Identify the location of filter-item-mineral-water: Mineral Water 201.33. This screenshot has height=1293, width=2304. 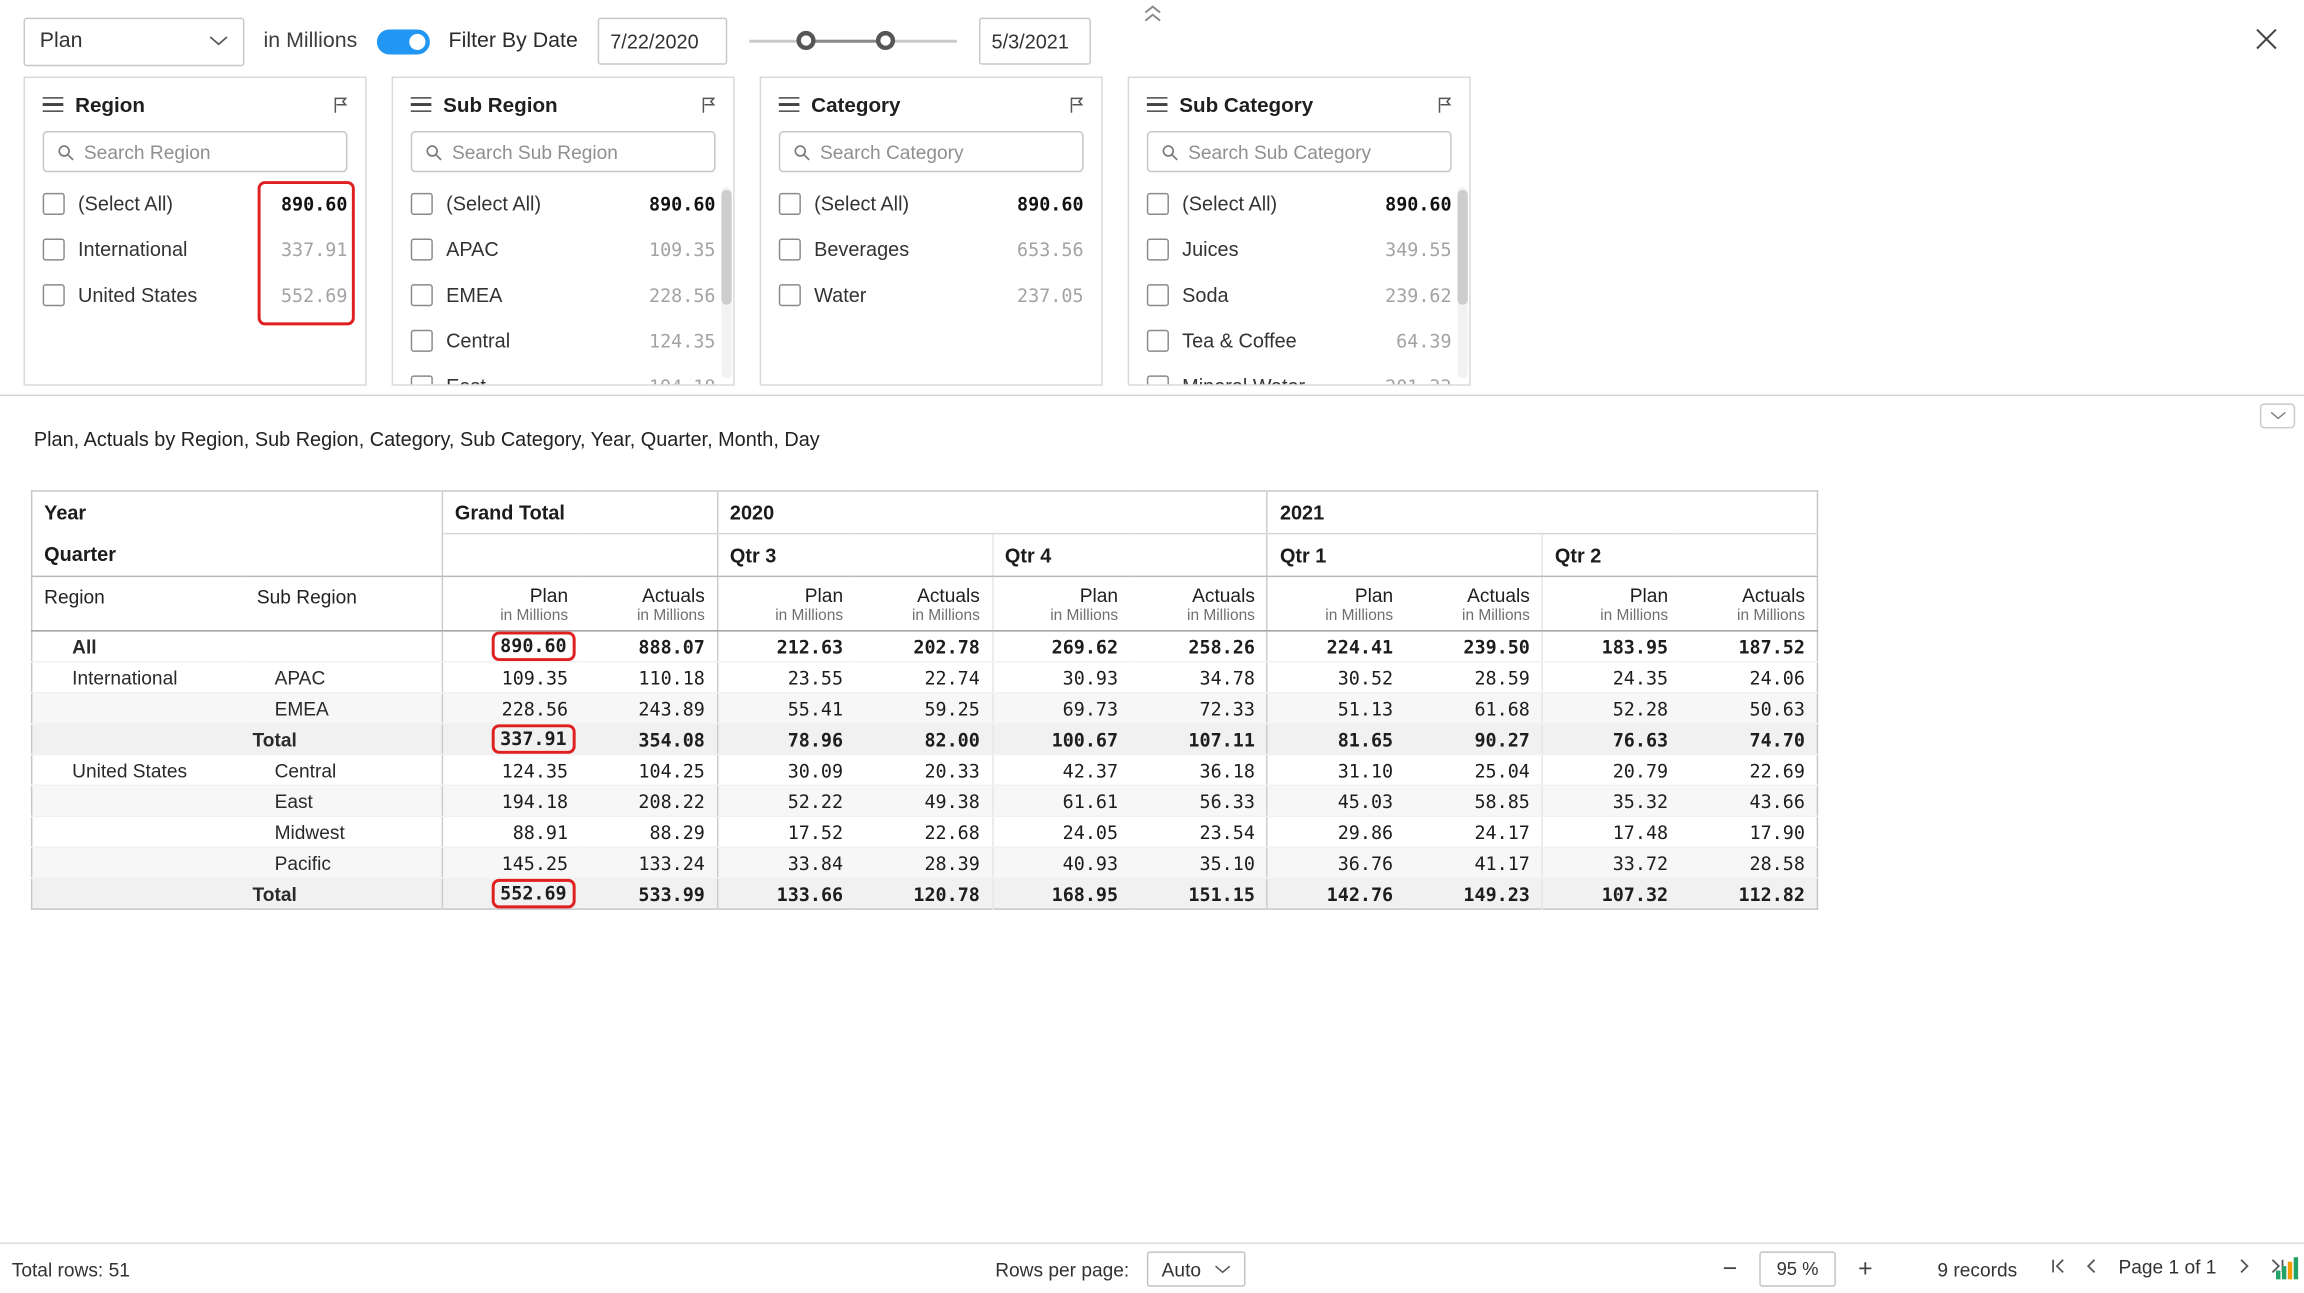
(1299, 374).